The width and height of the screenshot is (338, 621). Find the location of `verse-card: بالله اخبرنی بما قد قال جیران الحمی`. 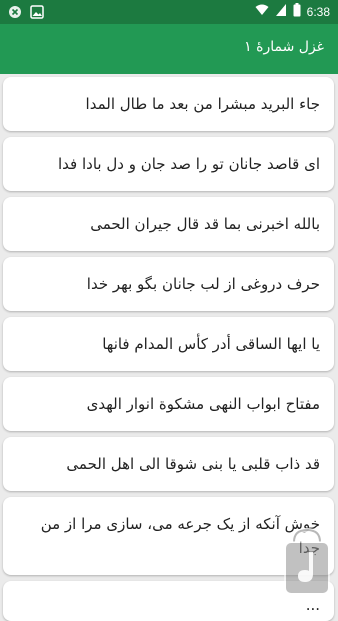

verse-card: بالله اخبرنی بما قد قال جیران الحمی is located at coordinates (168, 224).